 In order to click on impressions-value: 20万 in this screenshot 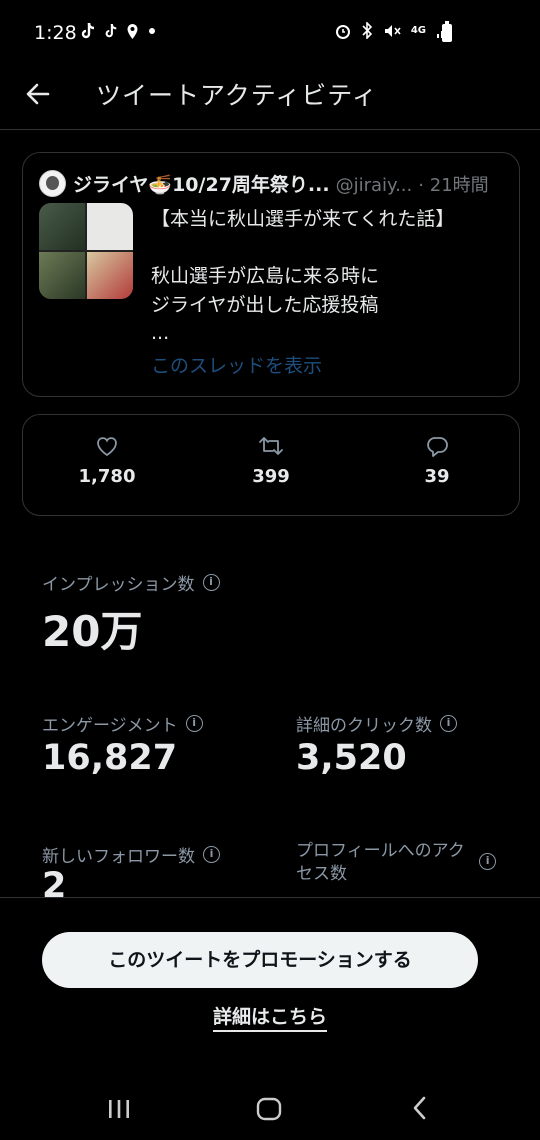, I will do `click(92, 631)`.